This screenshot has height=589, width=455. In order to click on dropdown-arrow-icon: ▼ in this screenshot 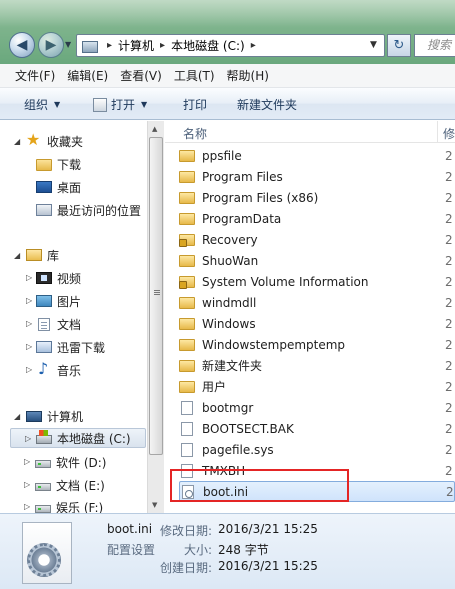, I will do `click(144, 104)`.